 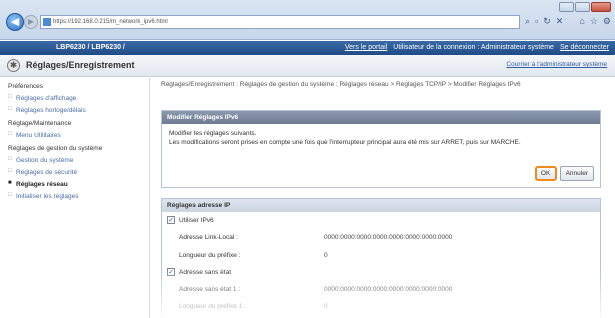 What do you see at coordinates (381, 220) in the screenshot?
I see `use-ipv6-row: ✓ Utiliser IPv6` at bounding box center [381, 220].